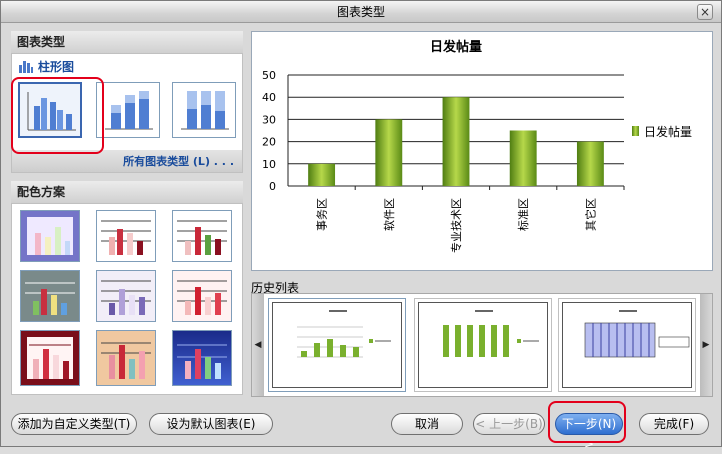 The width and height of the screenshot is (722, 454). Describe the element at coordinates (127, 42) in the screenshot. I see `chart-types-header: 图表类型` at that location.